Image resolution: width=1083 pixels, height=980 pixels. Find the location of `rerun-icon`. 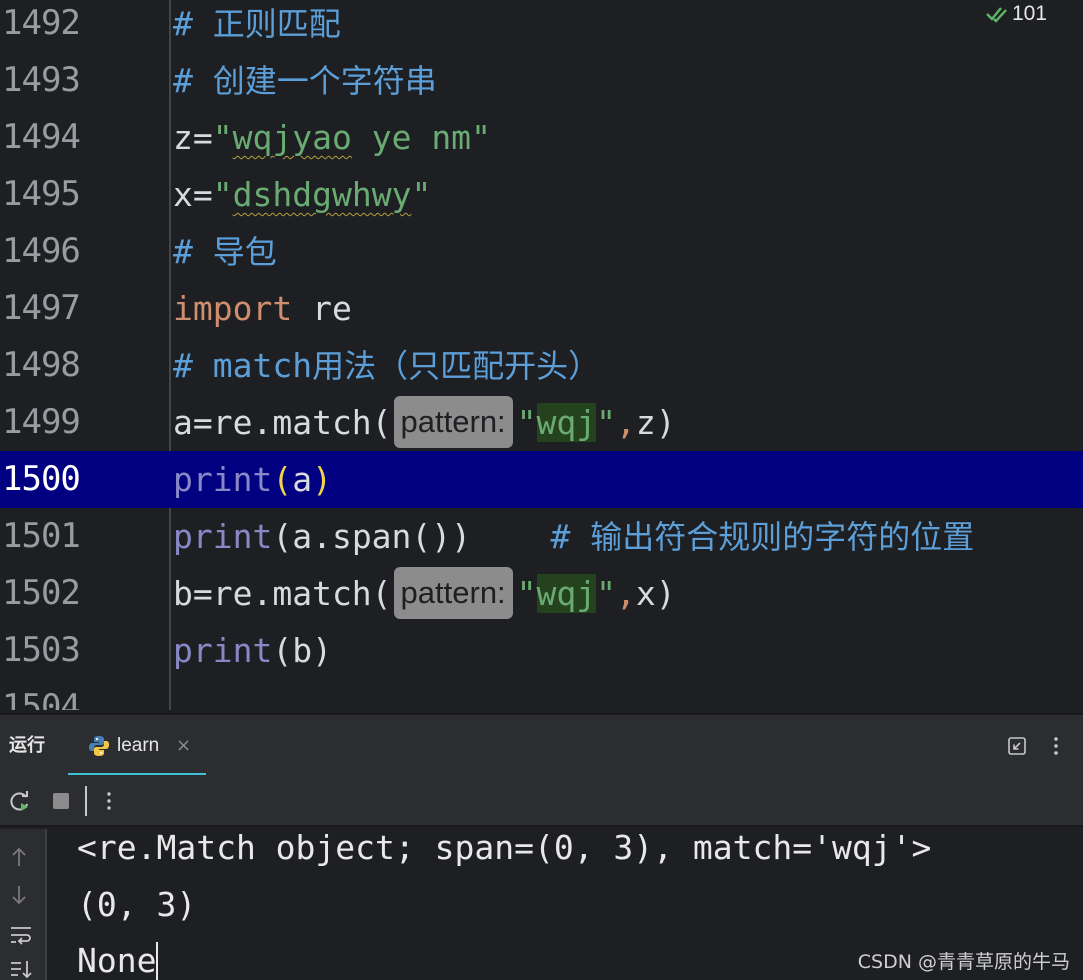

rerun-icon is located at coordinates (20, 802).